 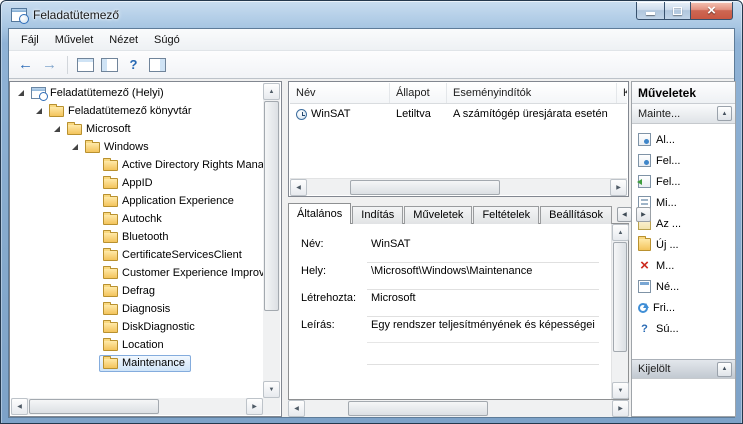 I want to click on tab-scroll-left-button, so click(x=624, y=214).